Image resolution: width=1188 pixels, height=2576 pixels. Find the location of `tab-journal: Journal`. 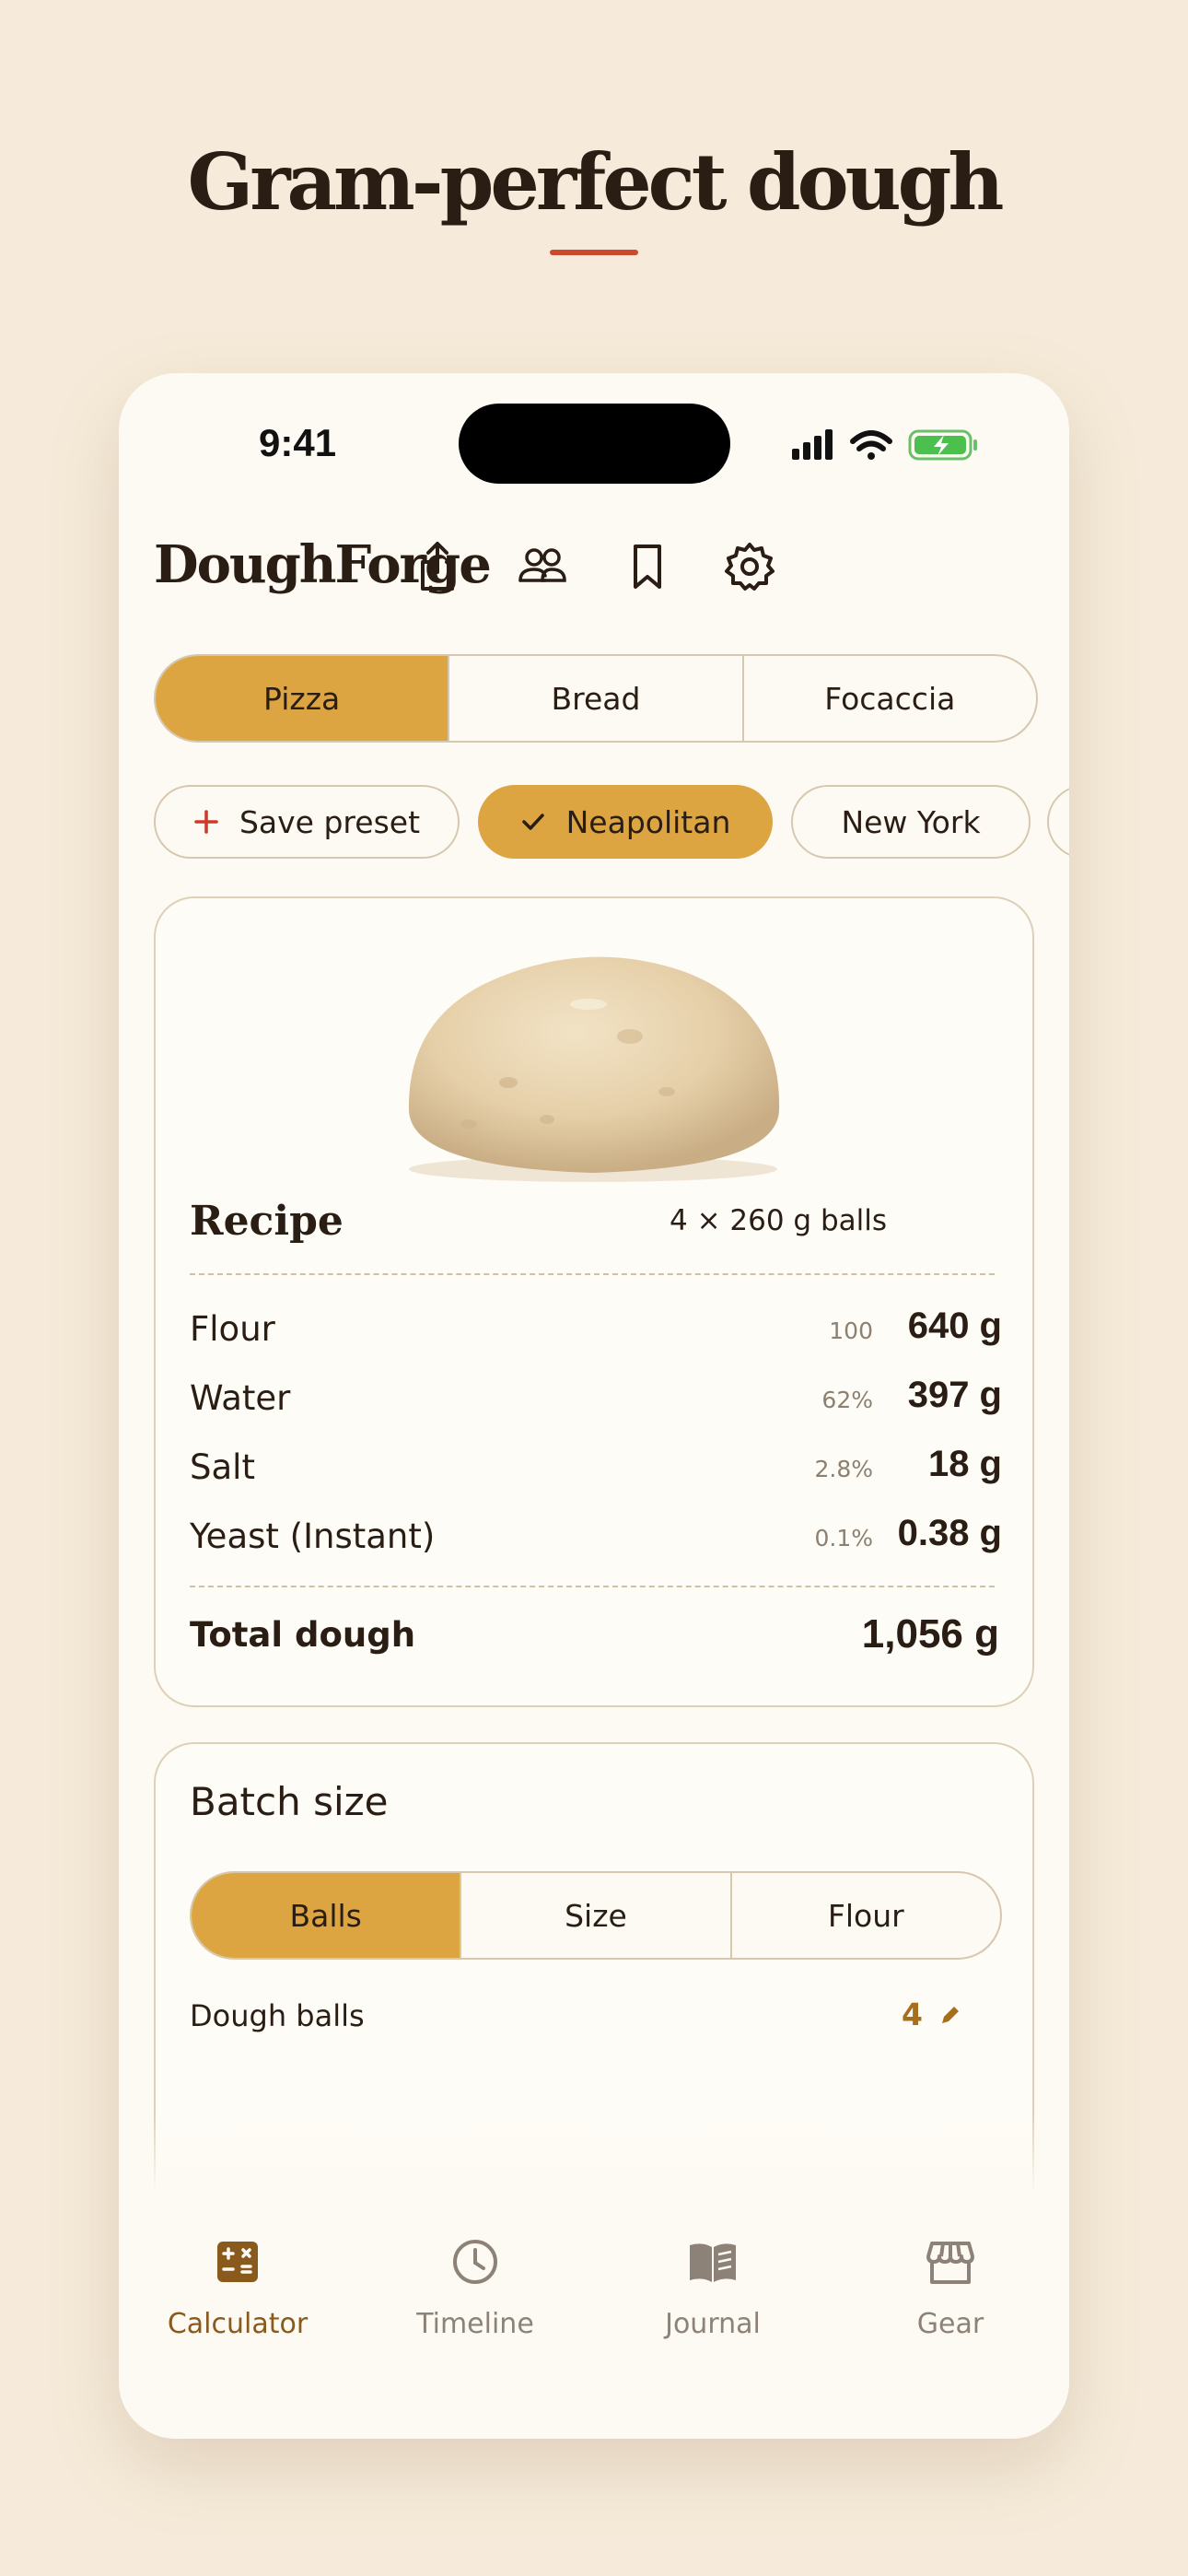

tab-journal: Journal is located at coordinates (713, 2285).